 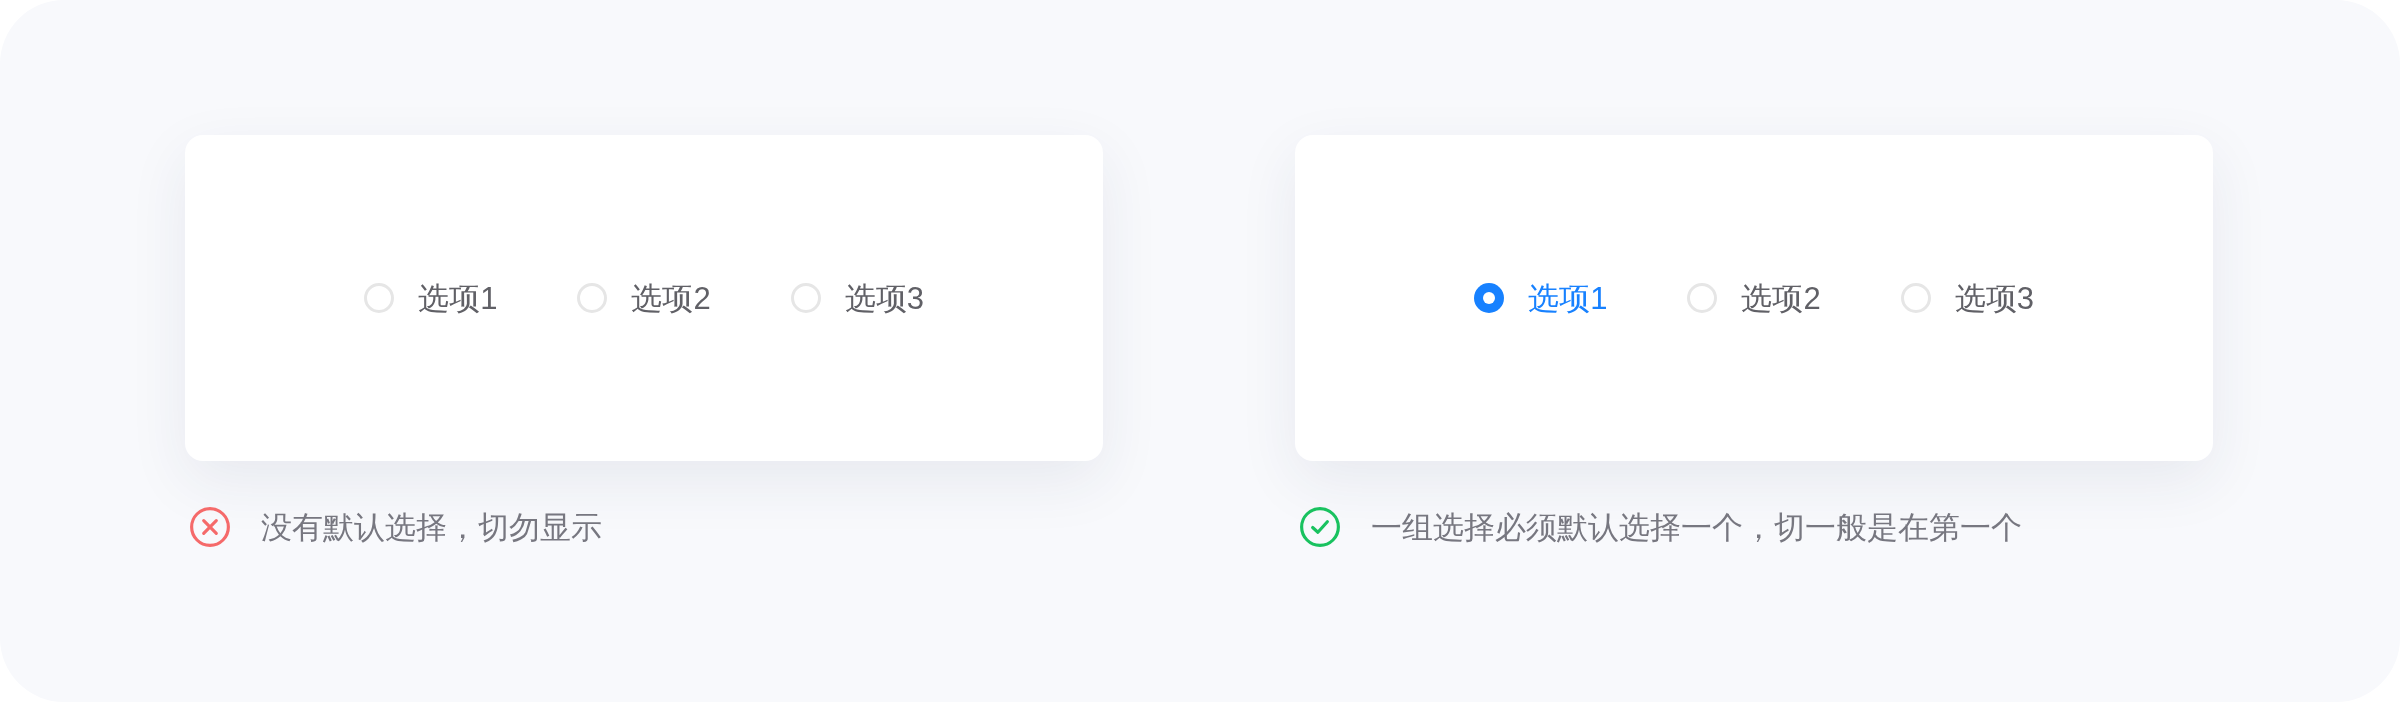 What do you see at coordinates (431, 527) in the screenshot?
I see `caption-text: 没有默认选择，切勿显示` at bounding box center [431, 527].